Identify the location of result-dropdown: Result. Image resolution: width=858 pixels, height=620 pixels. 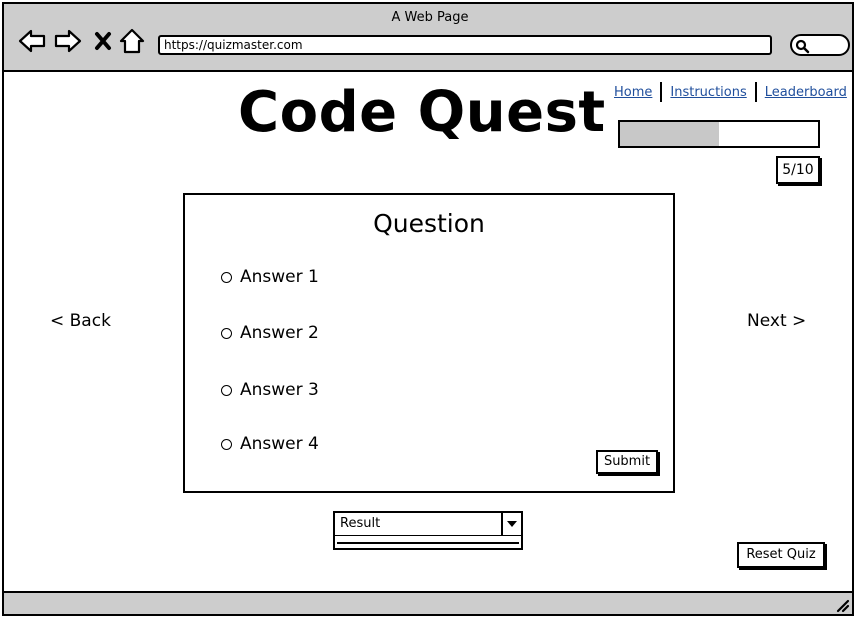
(428, 524).